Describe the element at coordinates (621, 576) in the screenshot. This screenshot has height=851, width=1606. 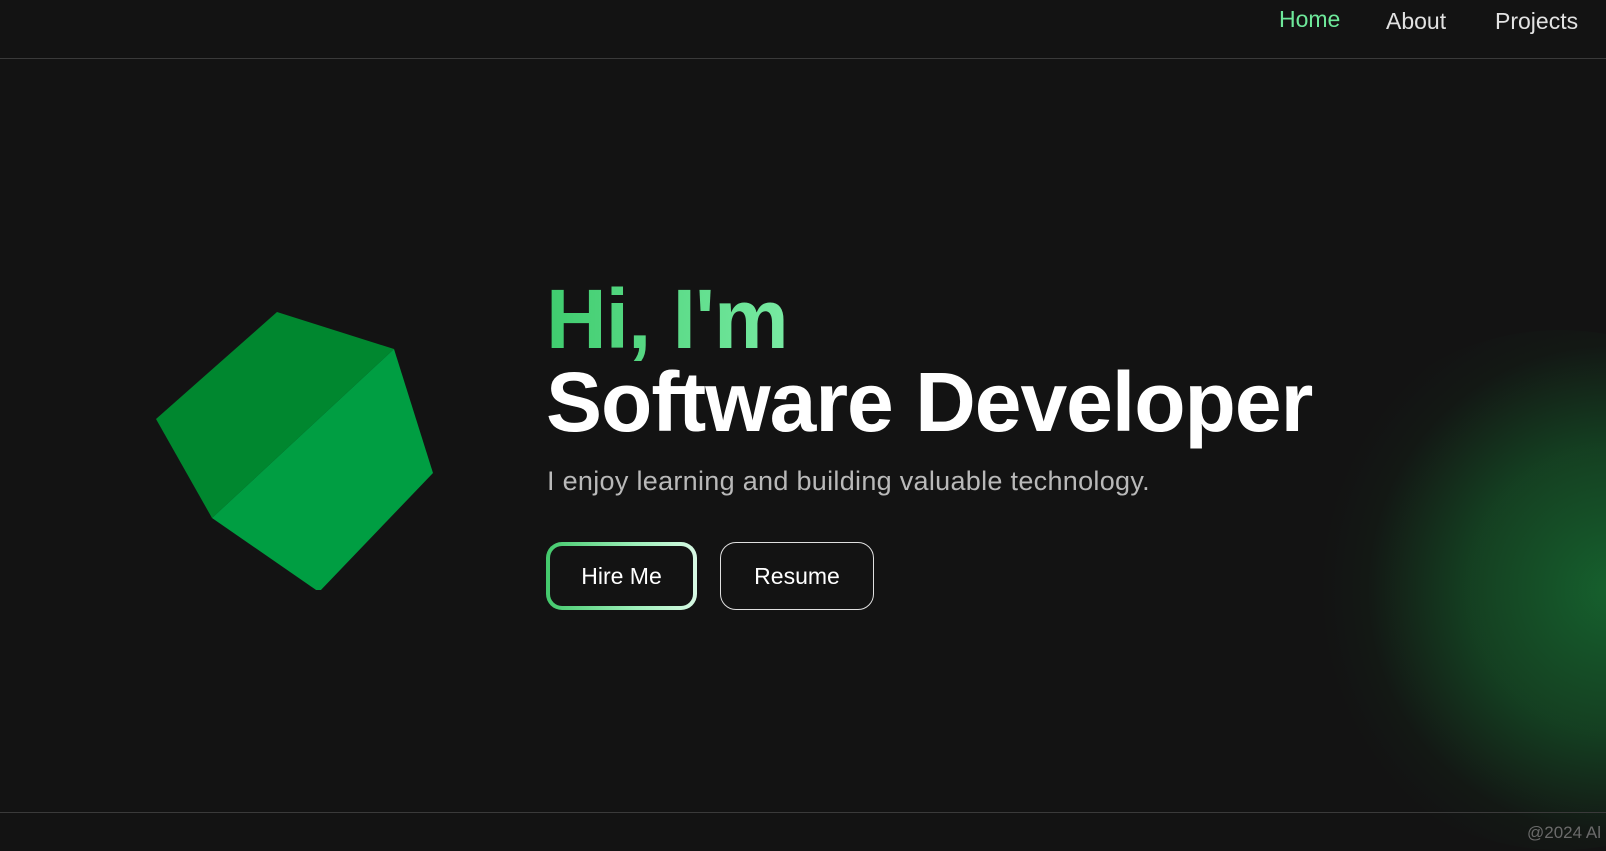
I see `hire-me-button: Hire Me` at that location.